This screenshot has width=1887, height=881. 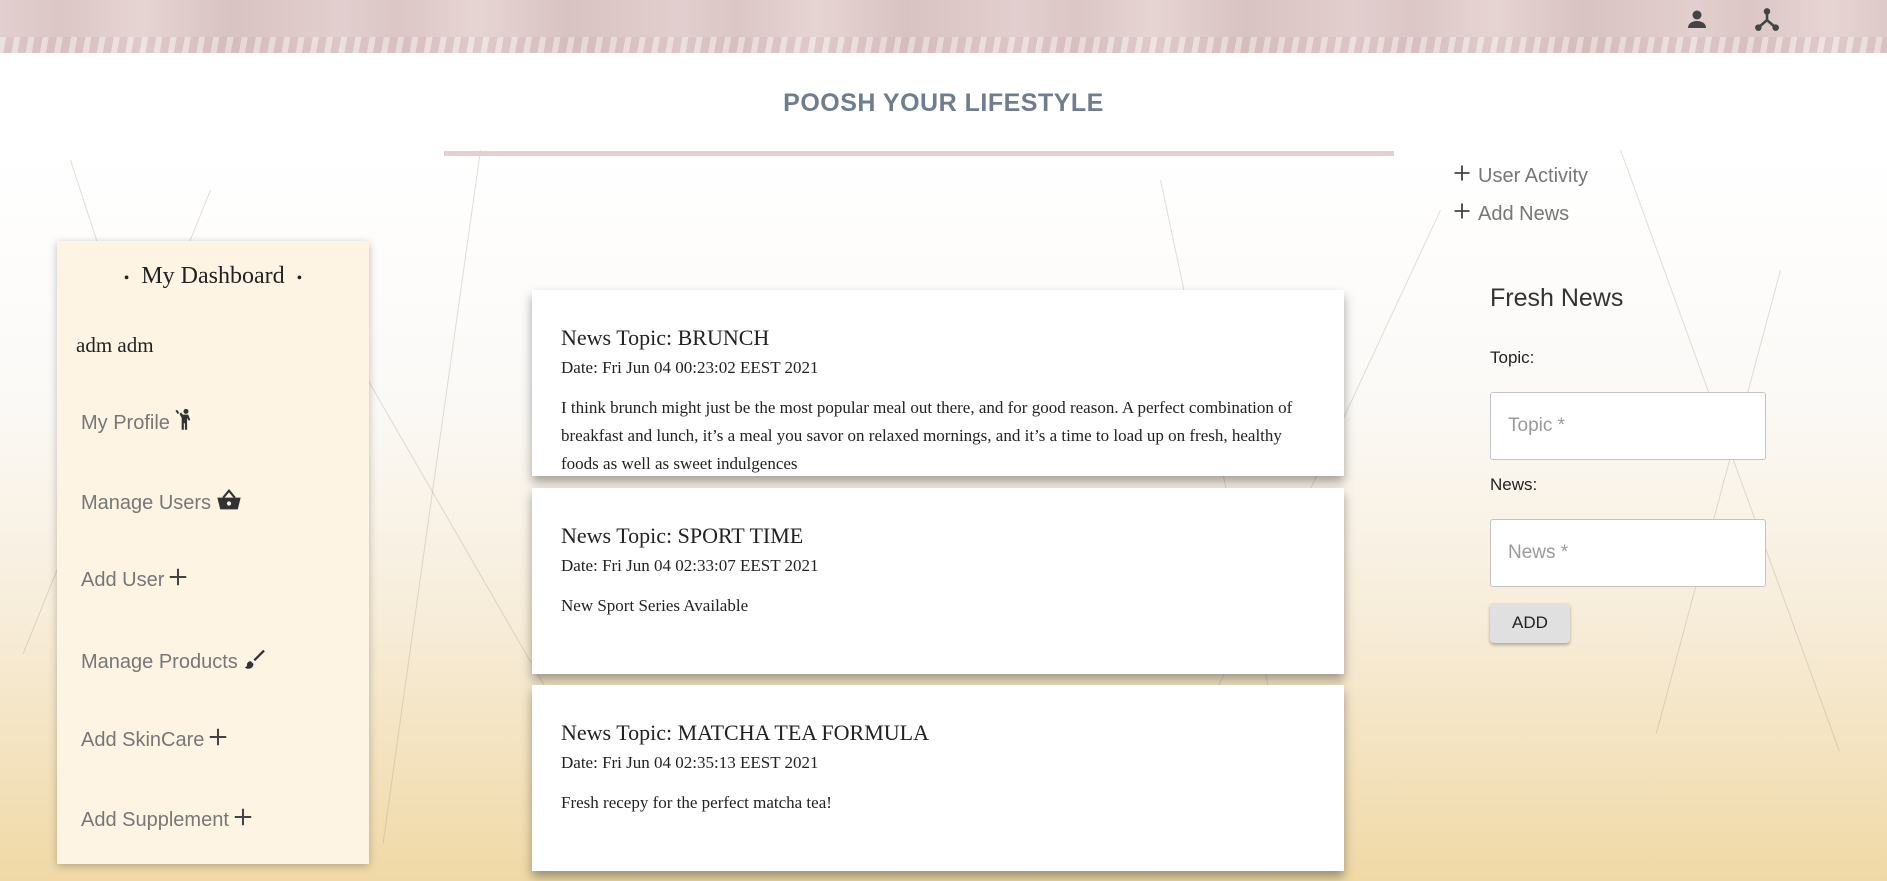 What do you see at coordinates (1524, 213) in the screenshot?
I see `add-news-label: Add News` at bounding box center [1524, 213].